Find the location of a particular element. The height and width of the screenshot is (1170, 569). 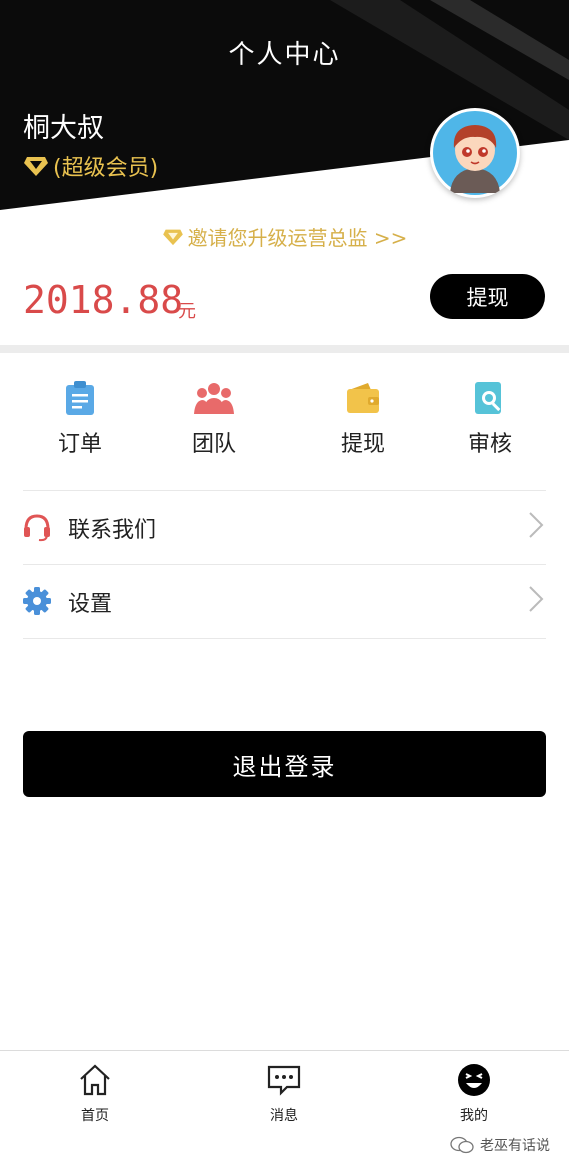

tab-home: 首页 is located at coordinates (95, 1094).